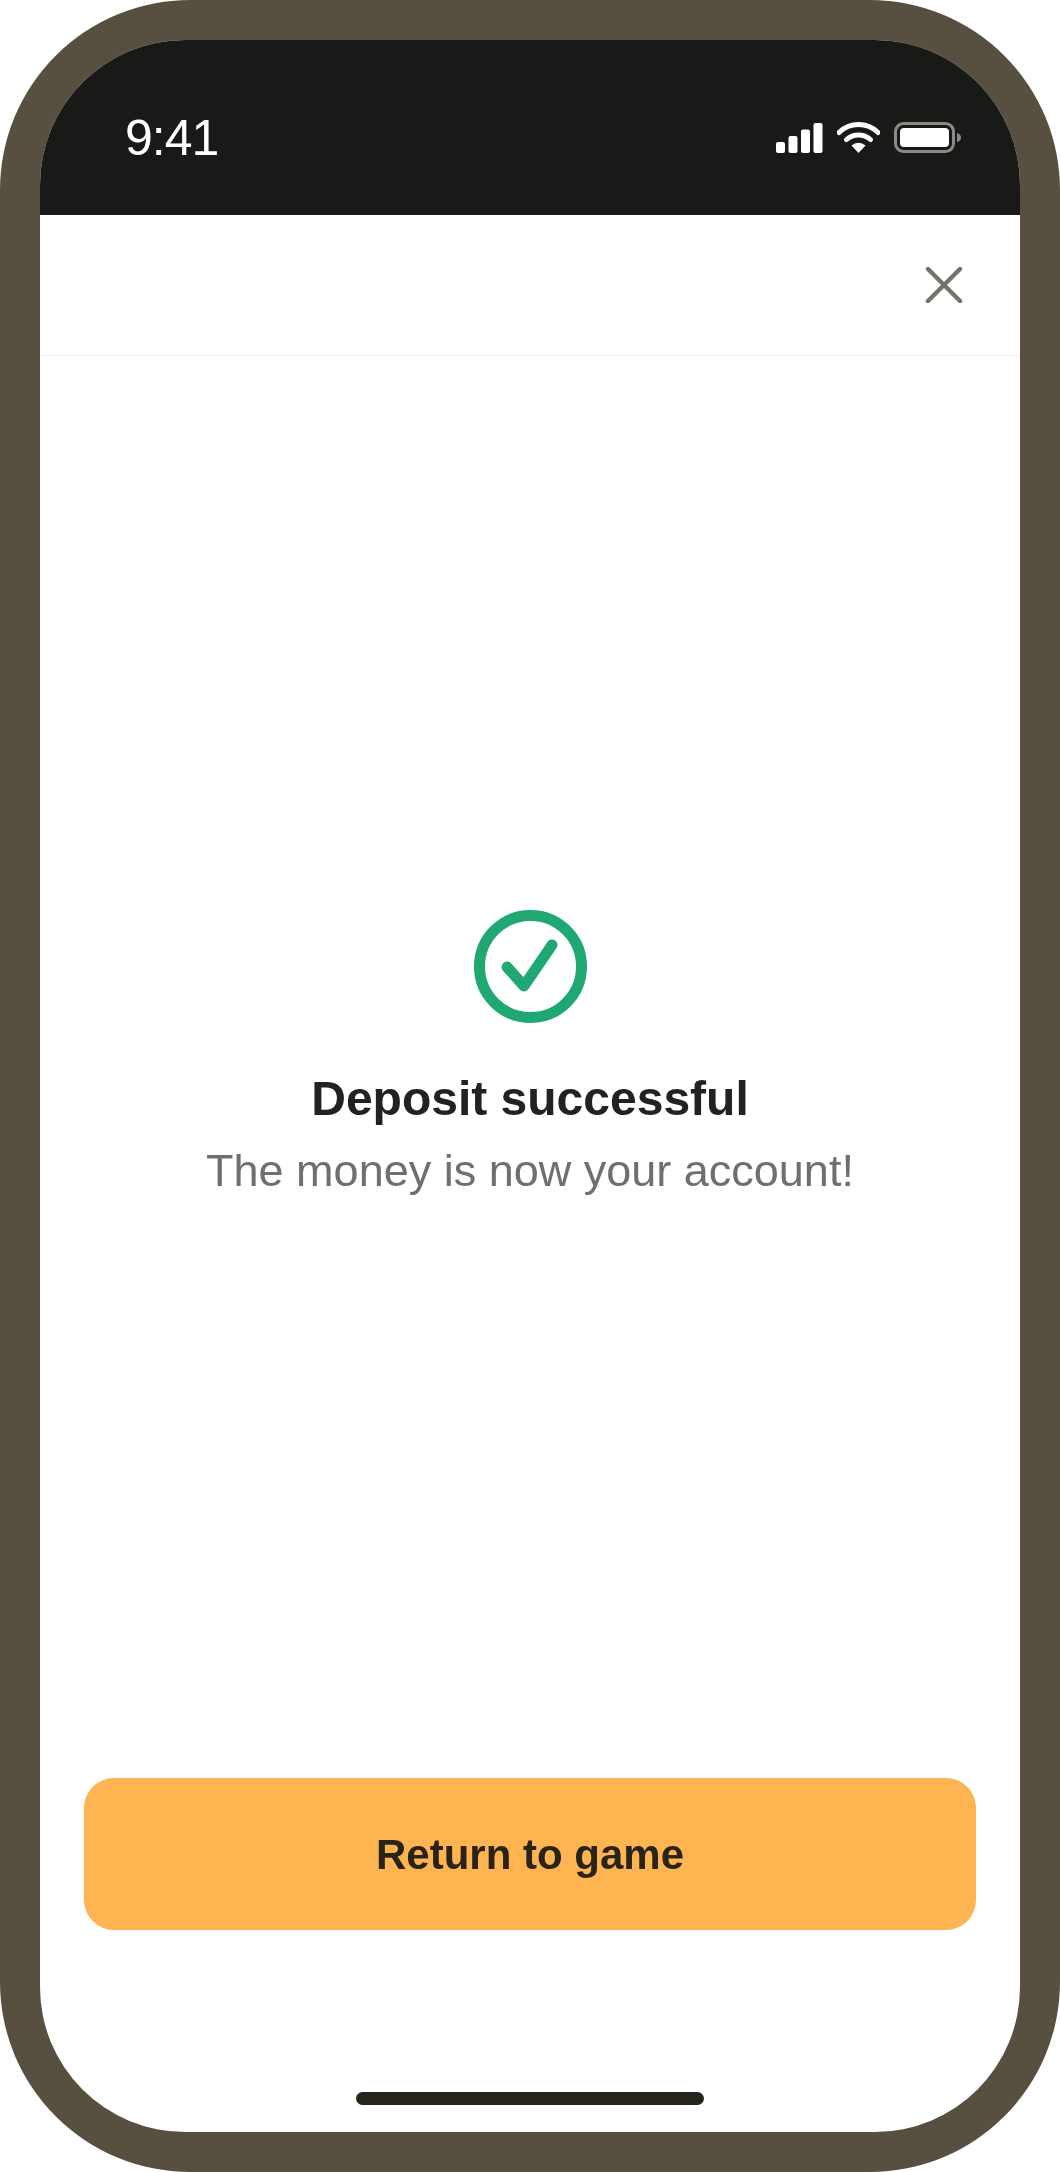  Describe the element at coordinates (530, 966) in the screenshot. I see `success-check-icon` at that location.